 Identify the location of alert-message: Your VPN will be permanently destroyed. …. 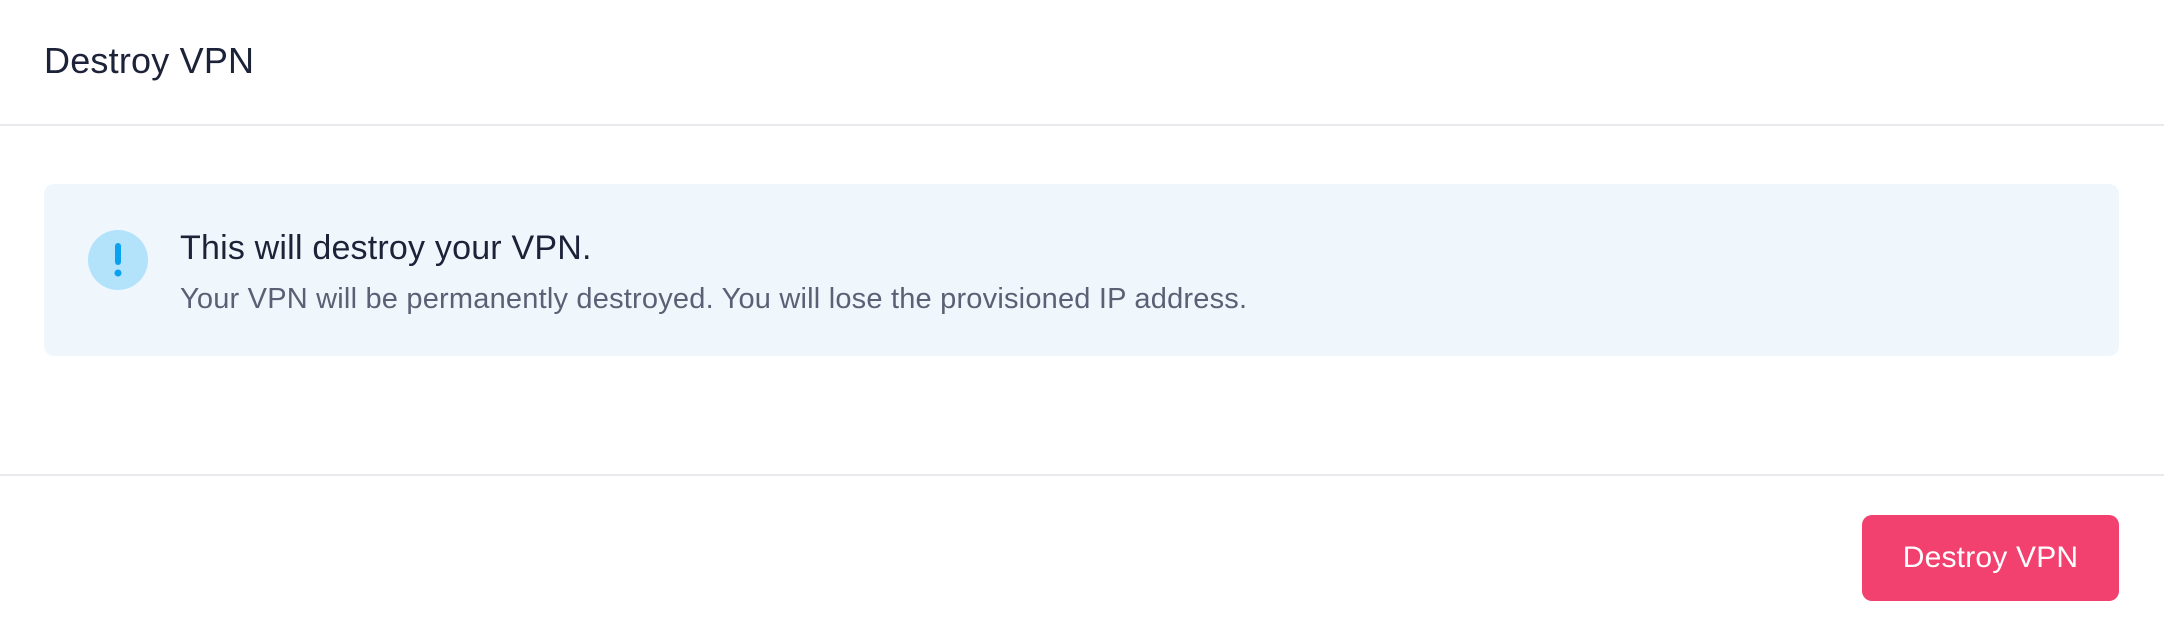
(714, 299).